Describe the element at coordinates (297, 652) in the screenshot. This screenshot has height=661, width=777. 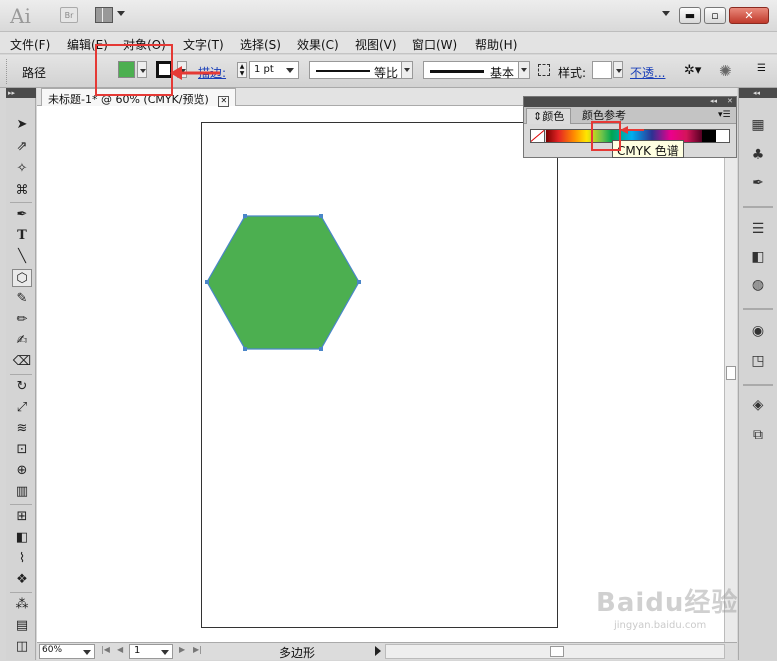
I see `current-tool-status: 多边形` at that location.